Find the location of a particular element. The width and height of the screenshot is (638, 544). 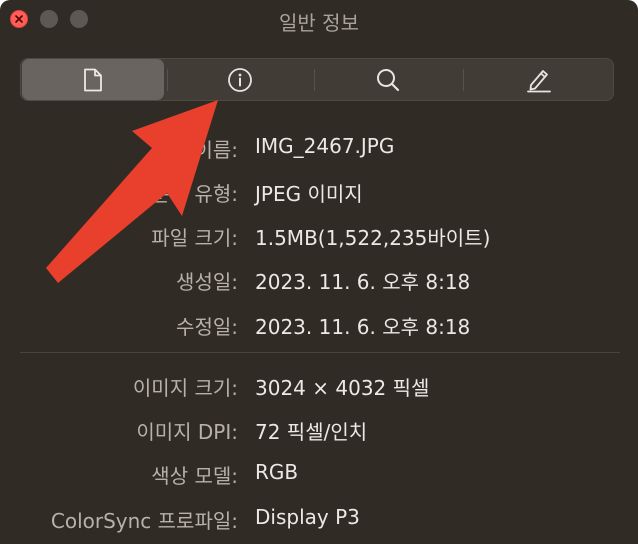

row-image-dpi: 이미지 DPI: 72 픽셀/인치 is located at coordinates (319, 431).